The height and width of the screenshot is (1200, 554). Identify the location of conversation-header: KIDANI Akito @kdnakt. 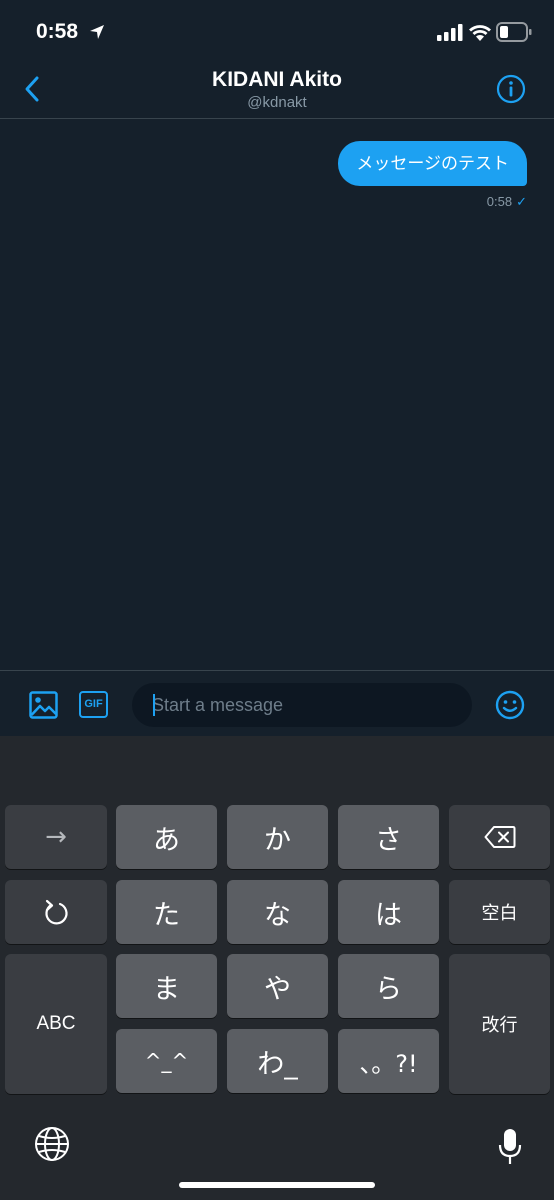
(277, 89).